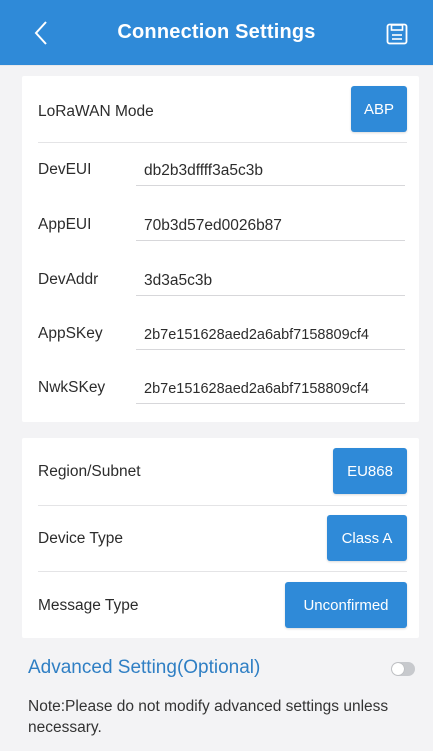 This screenshot has height=751, width=433. I want to click on appeui-label: AppEUI, so click(65, 224).